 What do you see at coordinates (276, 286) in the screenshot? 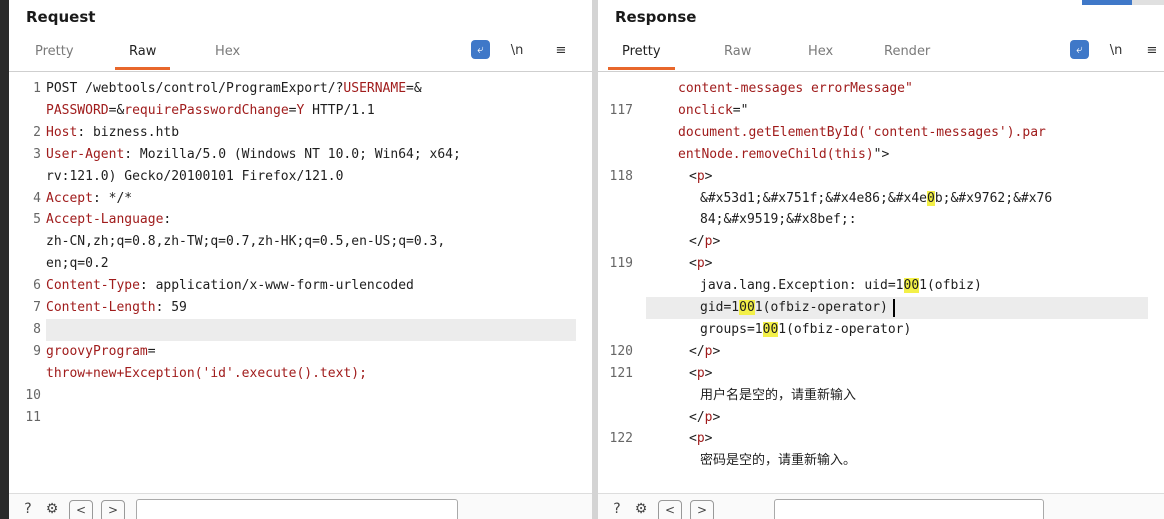
I see `code-token: : application/x-www-form-urlencoded` at bounding box center [276, 286].